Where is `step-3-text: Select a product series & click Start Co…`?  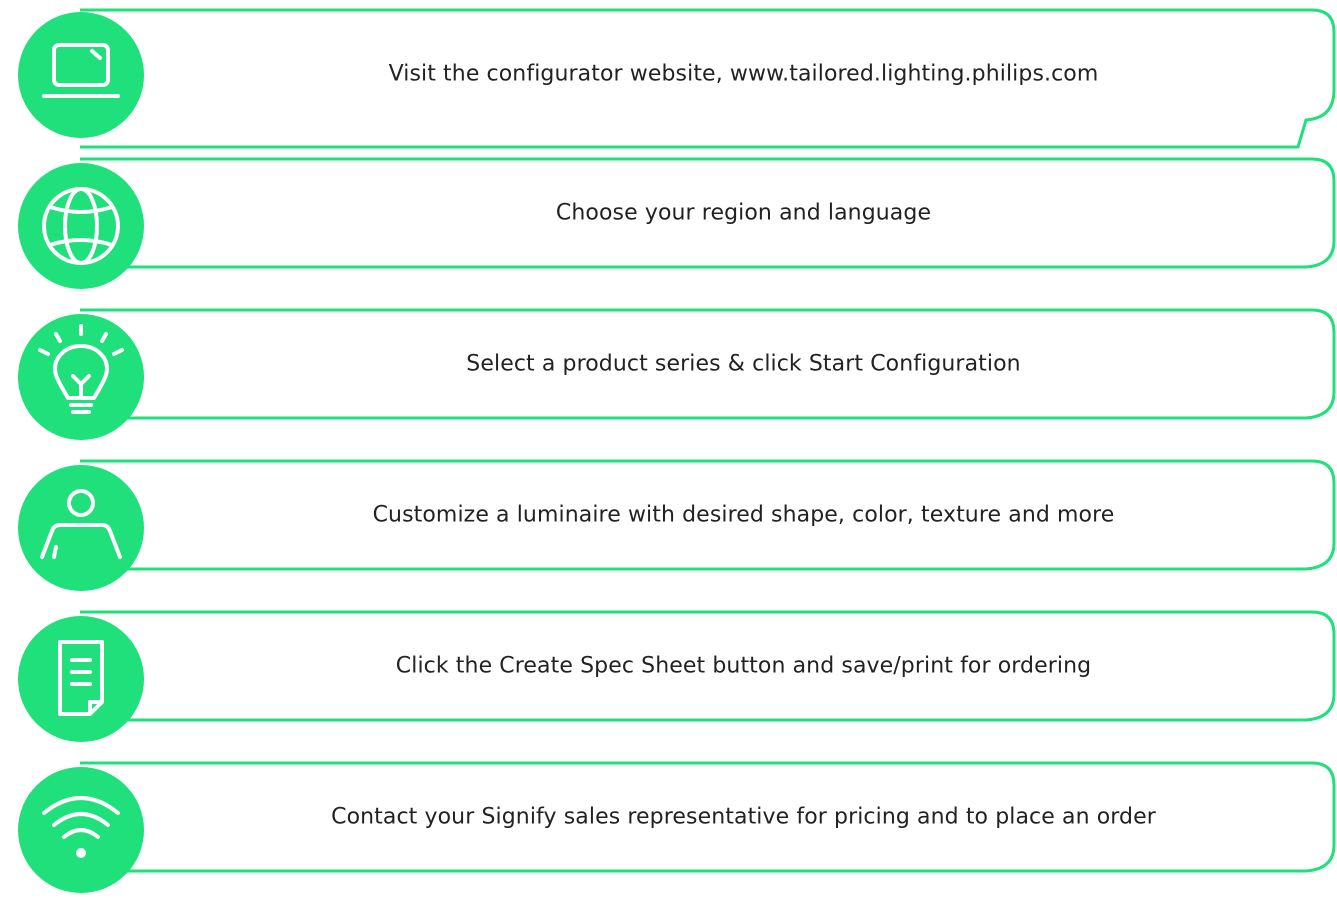
step-3-text: Select a product series & click Start Co… is located at coordinates (743, 364).